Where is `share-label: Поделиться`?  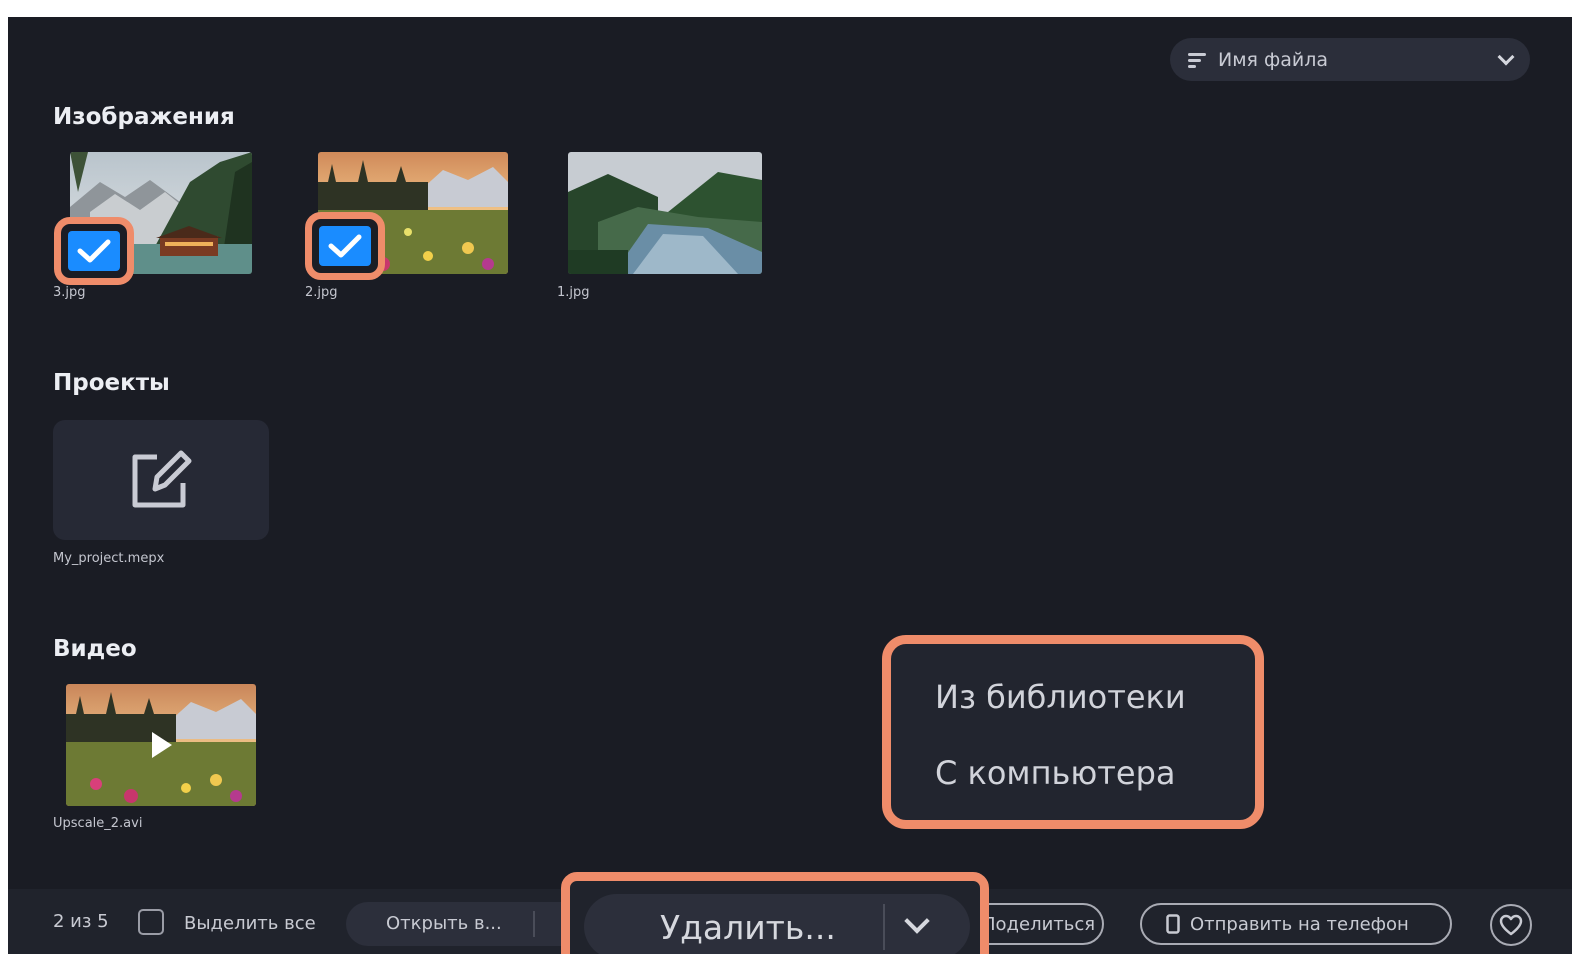 share-label: Поделиться is located at coordinates (1039, 924).